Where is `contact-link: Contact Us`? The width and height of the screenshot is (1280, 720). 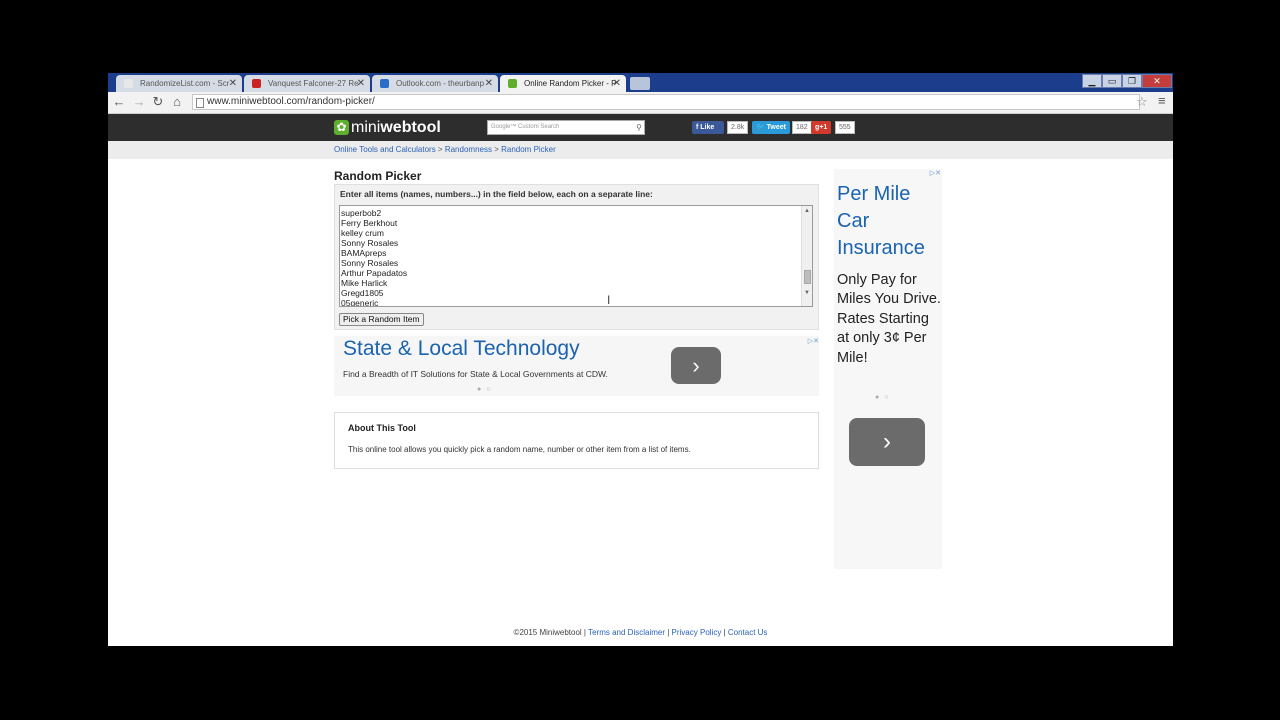 contact-link: Contact Us is located at coordinates (748, 632).